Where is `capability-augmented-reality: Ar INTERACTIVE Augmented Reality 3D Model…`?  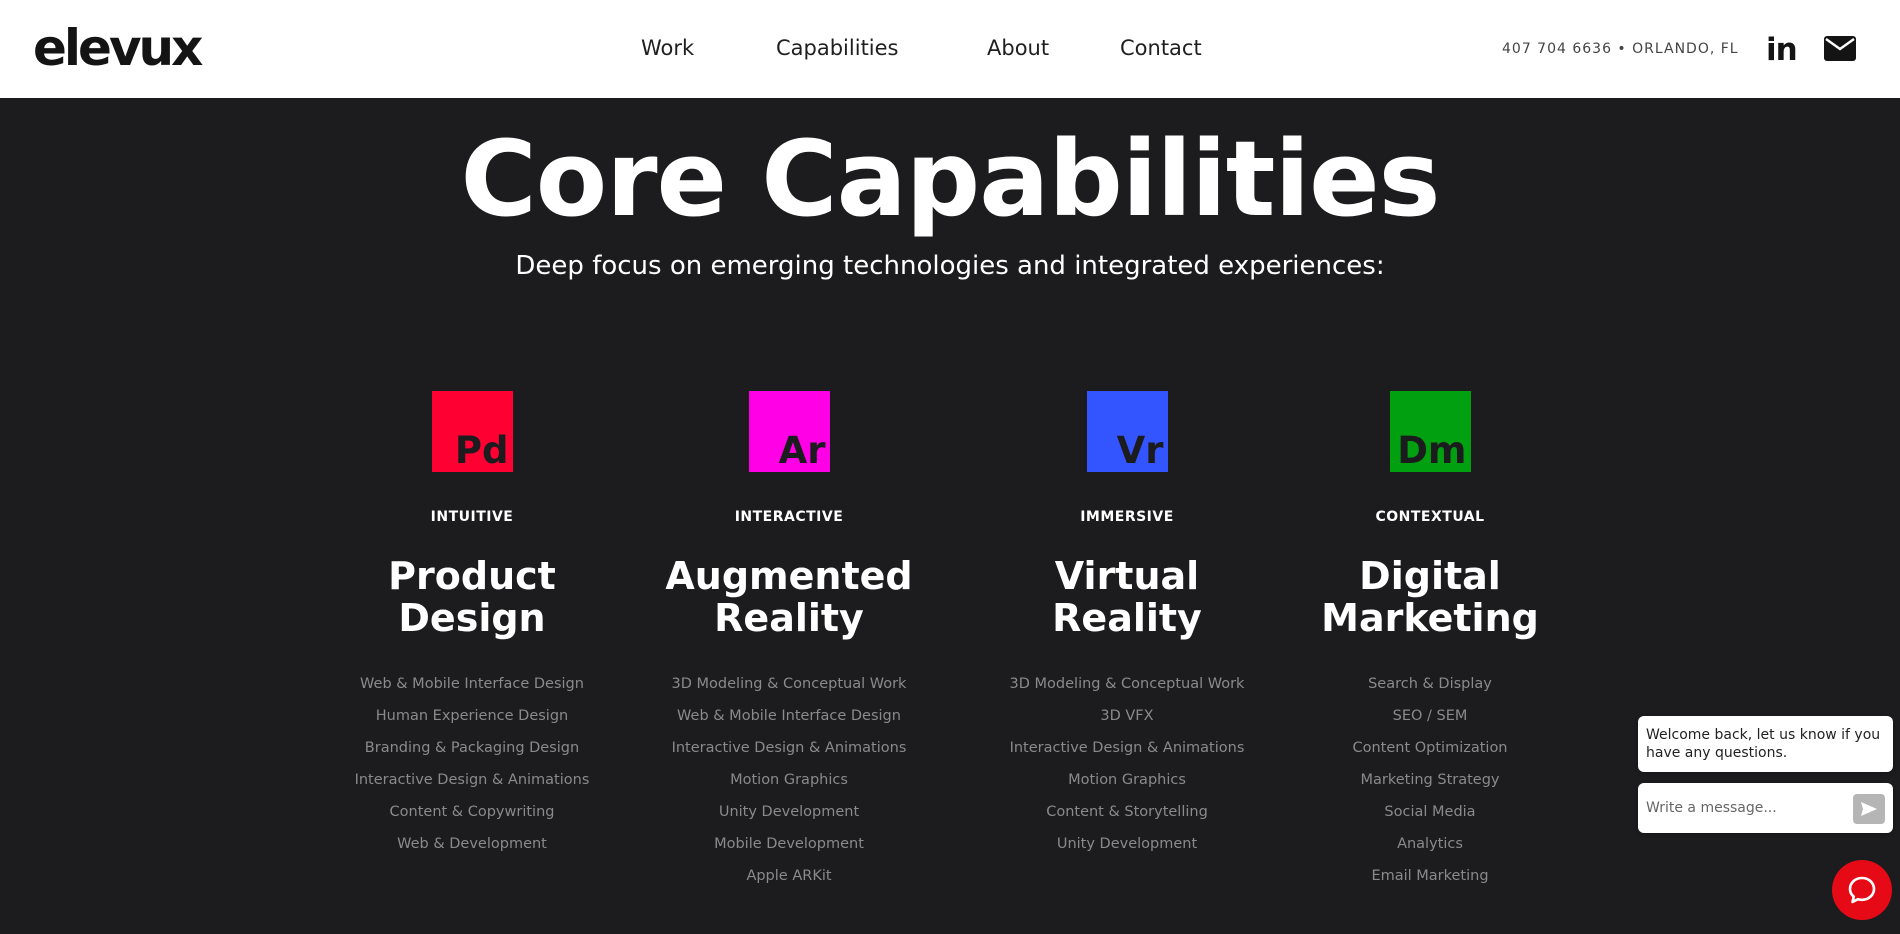 capability-augmented-reality: Ar INTERACTIVE Augmented Reality 3D Model… is located at coordinates (789, 641).